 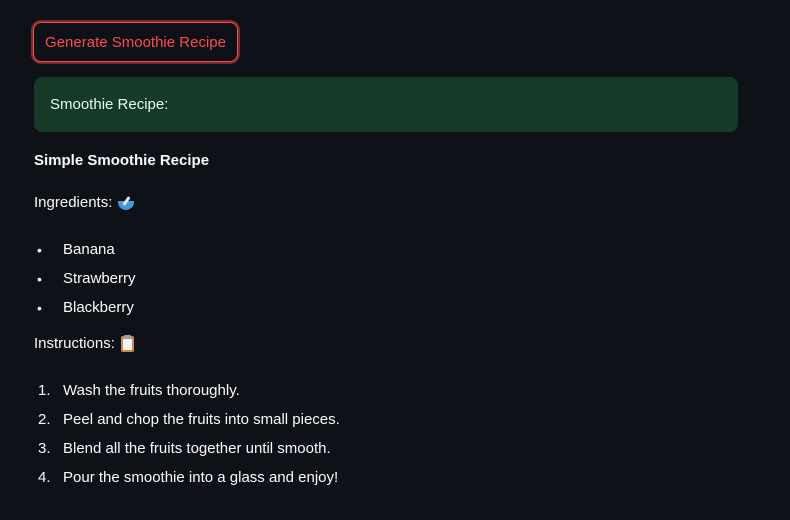 What do you see at coordinates (127, 343) in the screenshot?
I see `clipboard-icon` at bounding box center [127, 343].